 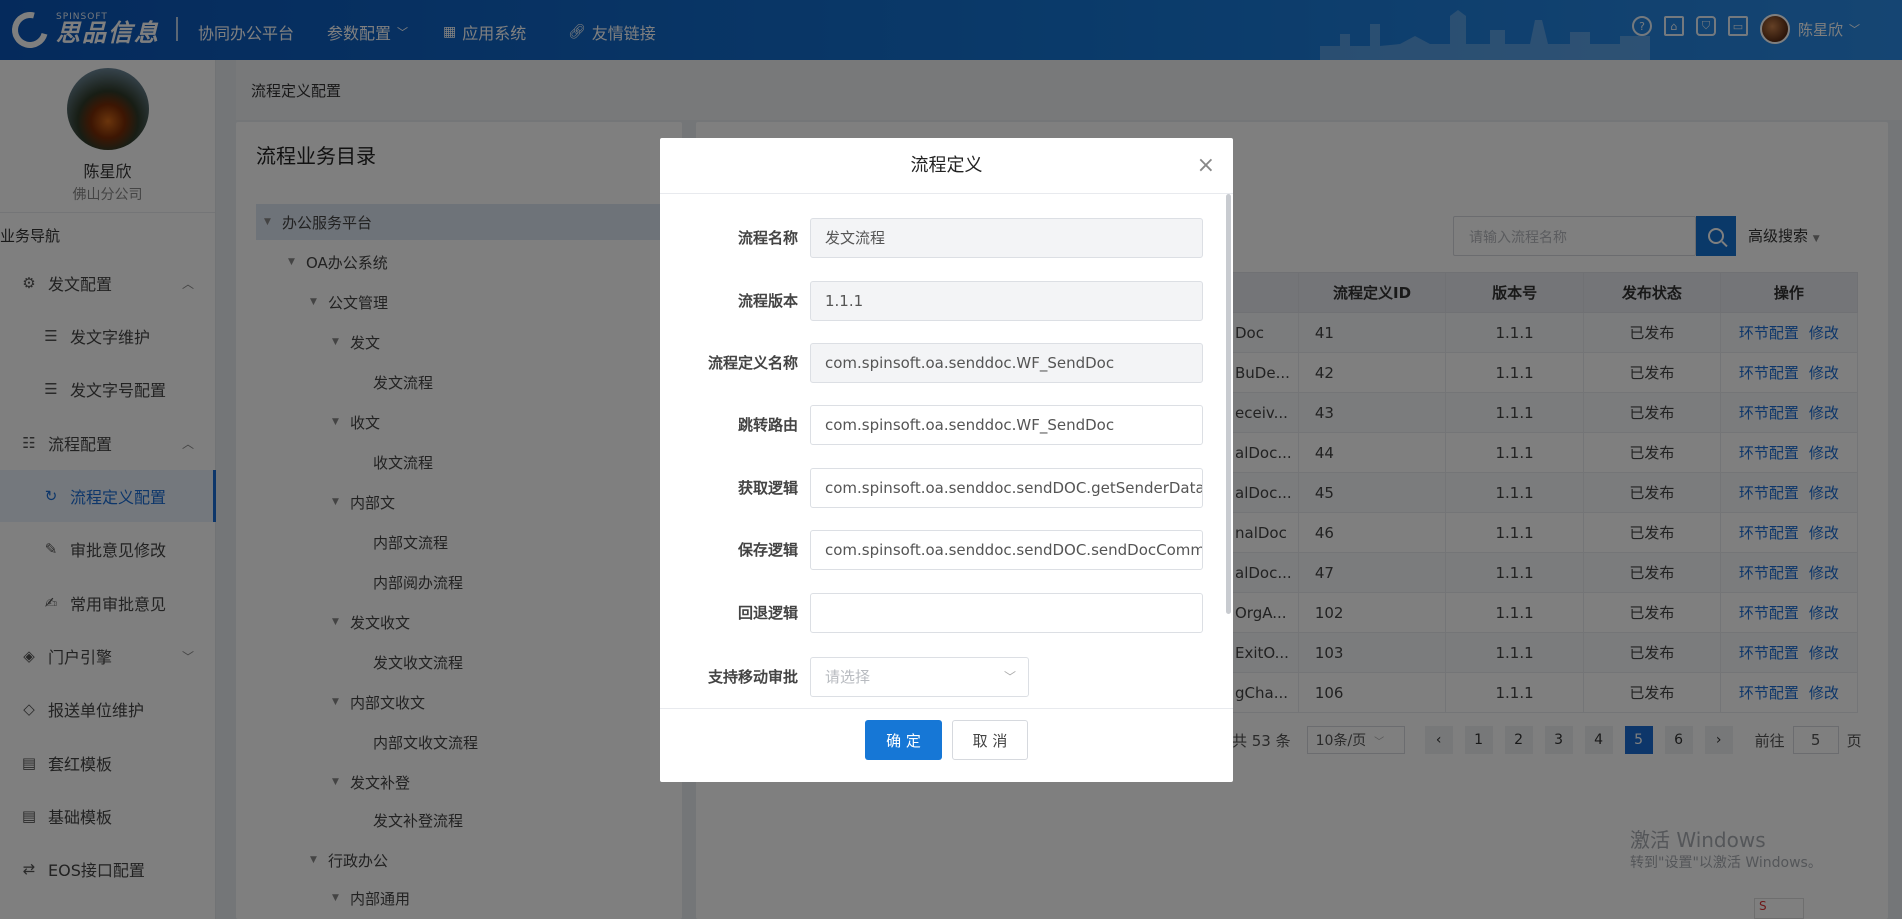 I want to click on dialog-footer, so click(x=946, y=745).